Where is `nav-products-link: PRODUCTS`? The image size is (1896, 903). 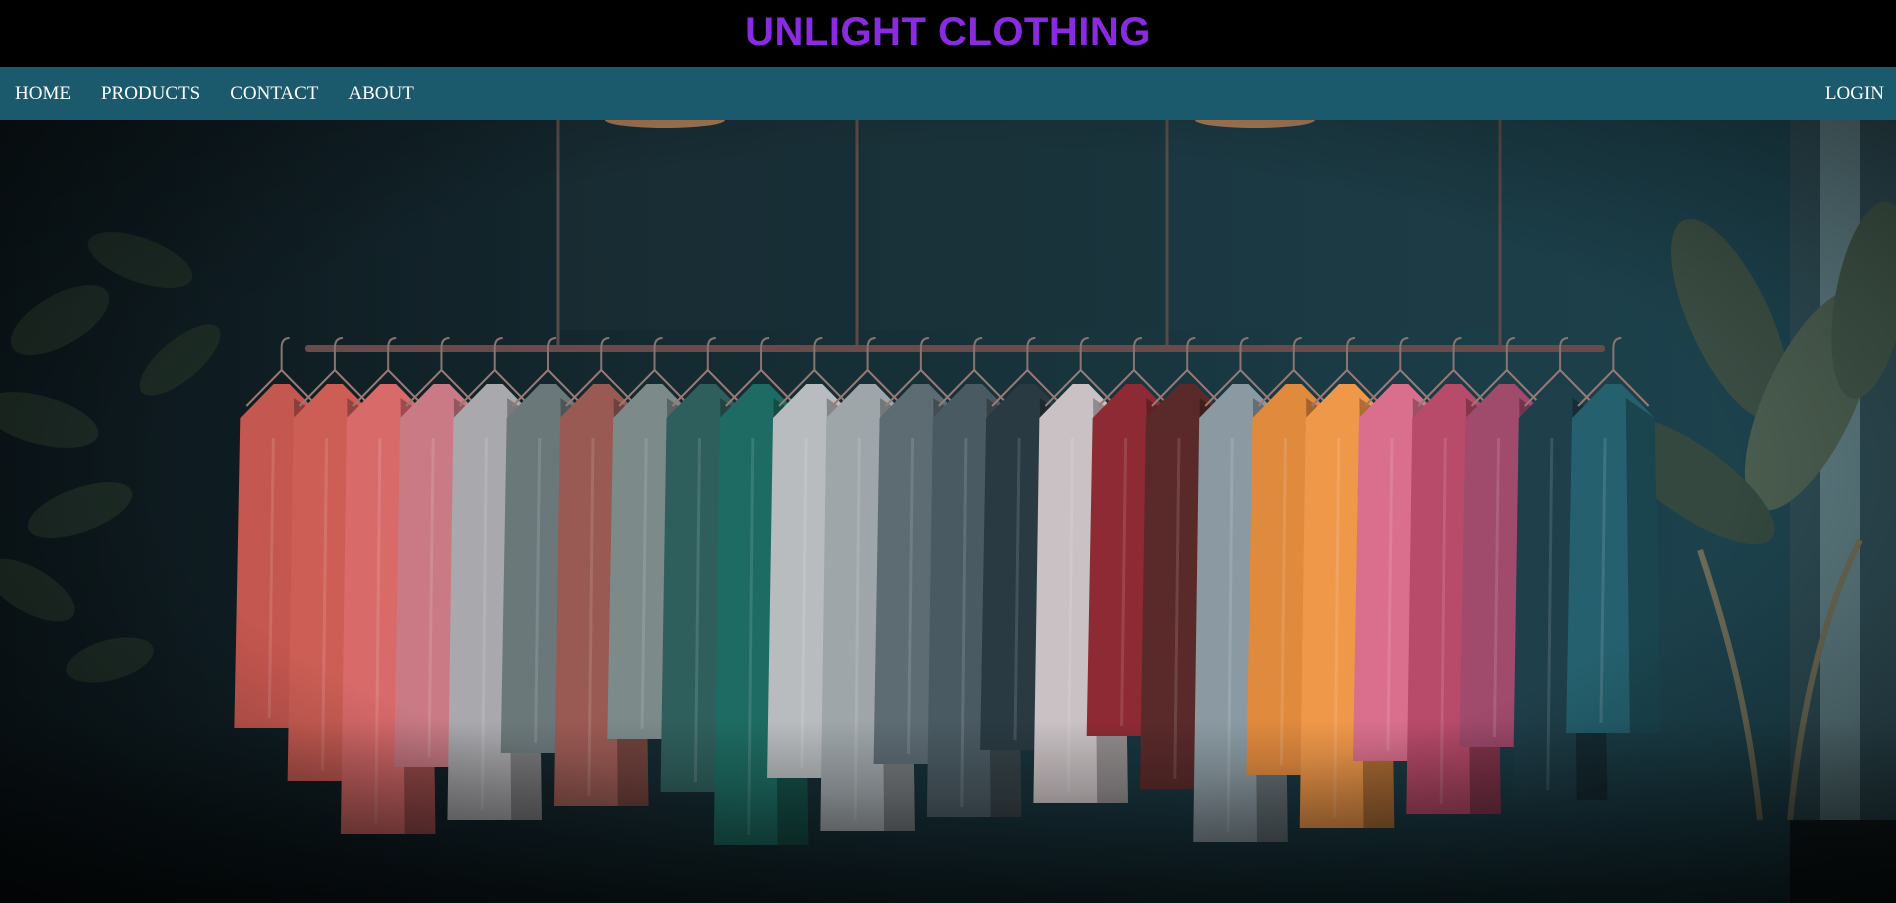
nav-products-link: PRODUCTS is located at coordinates (150, 94).